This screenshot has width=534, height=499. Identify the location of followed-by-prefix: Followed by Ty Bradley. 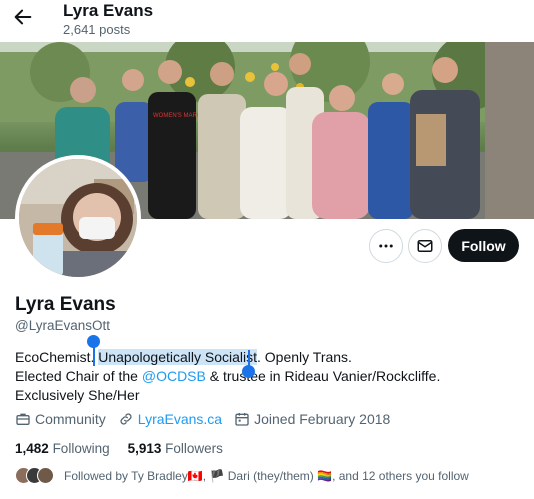
(126, 475).